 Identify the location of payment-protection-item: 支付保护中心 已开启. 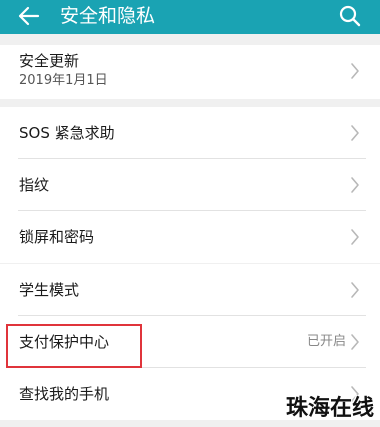
(190, 342).